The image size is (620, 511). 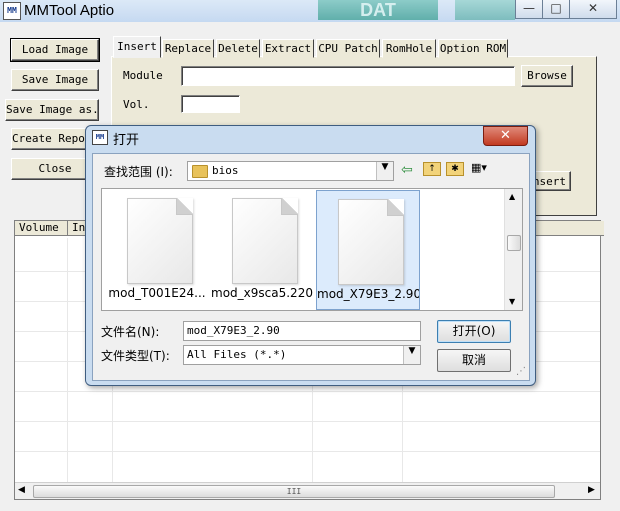 I want to click on look-in-dropdown: bios ▼, so click(x=290, y=171).